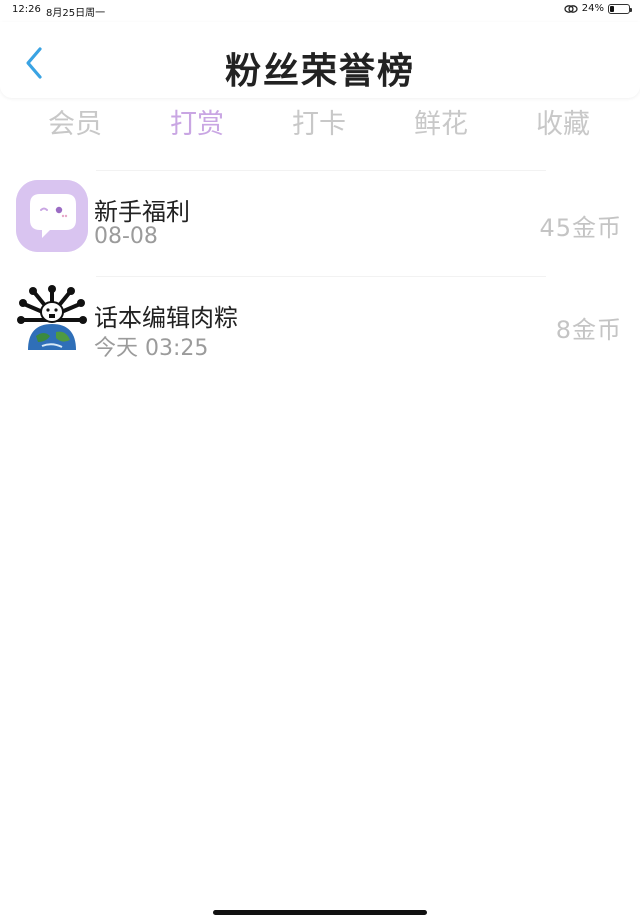 The width and height of the screenshot is (640, 921). Describe the element at coordinates (126, 236) in the screenshot. I see `list-item-time: 08-08` at that location.